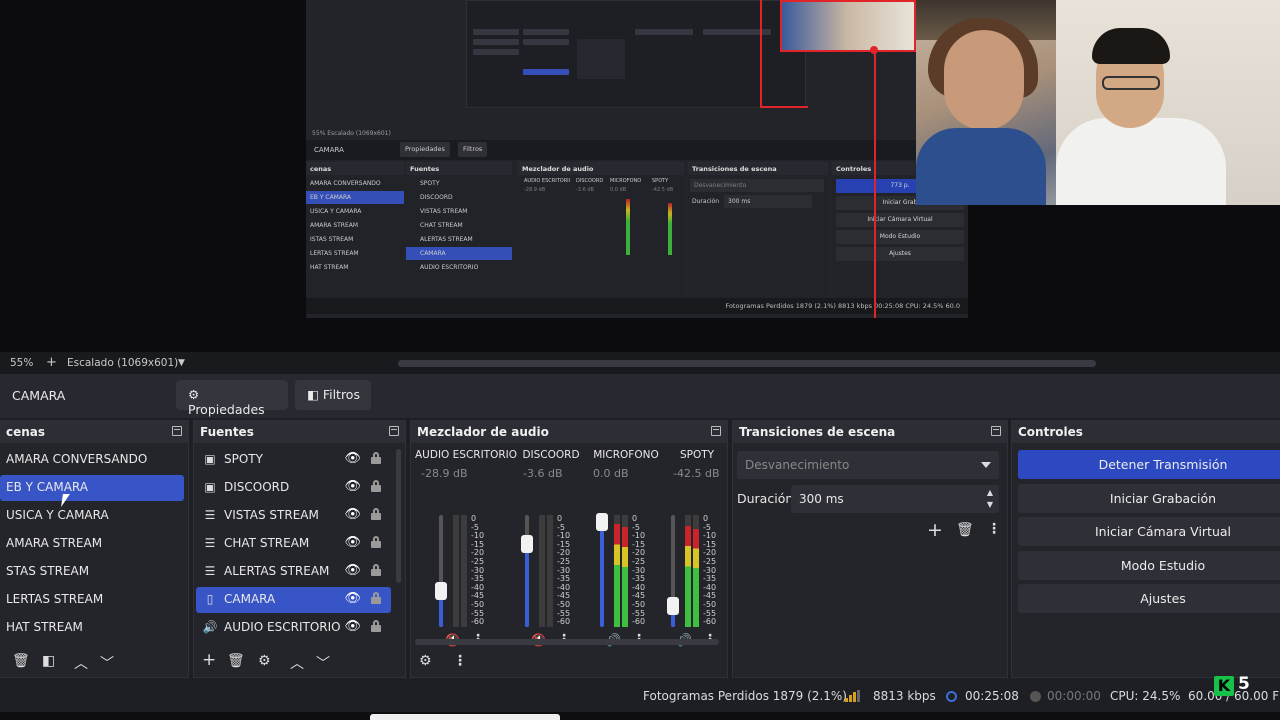  What do you see at coordinates (293, 544) in the screenshot?
I see `source-item: ☰ CHAT STREAM 👁` at bounding box center [293, 544].